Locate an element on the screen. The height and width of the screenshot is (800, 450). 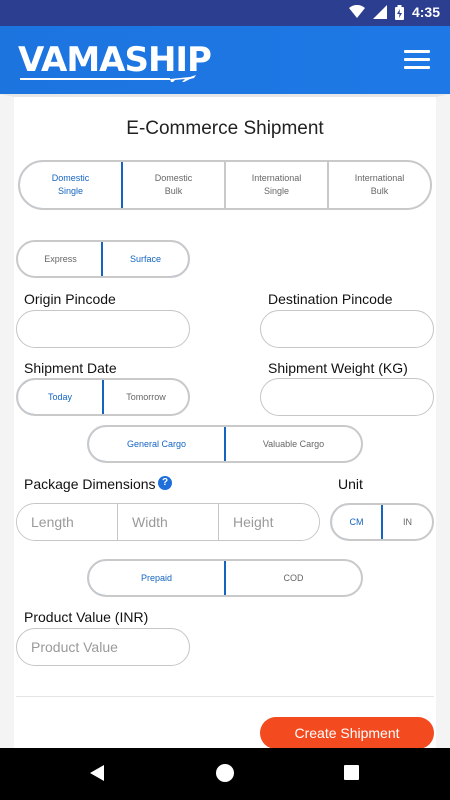
payment-selector: Prepaid COD is located at coordinates (225, 578).